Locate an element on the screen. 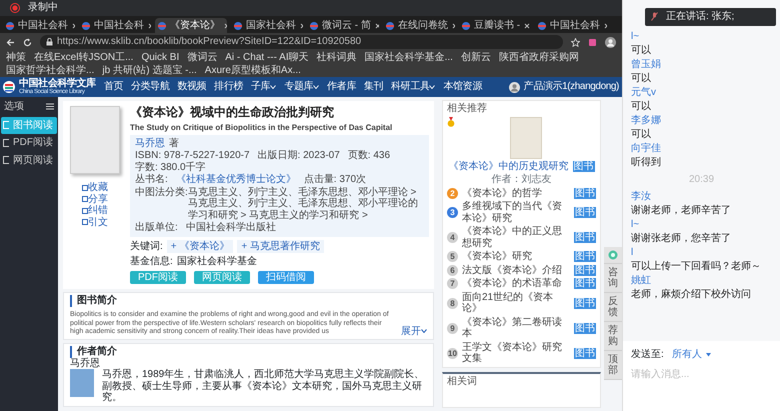 This screenshot has width=780, height=411. section-title: 作者简介 is located at coordinates (248, 352).